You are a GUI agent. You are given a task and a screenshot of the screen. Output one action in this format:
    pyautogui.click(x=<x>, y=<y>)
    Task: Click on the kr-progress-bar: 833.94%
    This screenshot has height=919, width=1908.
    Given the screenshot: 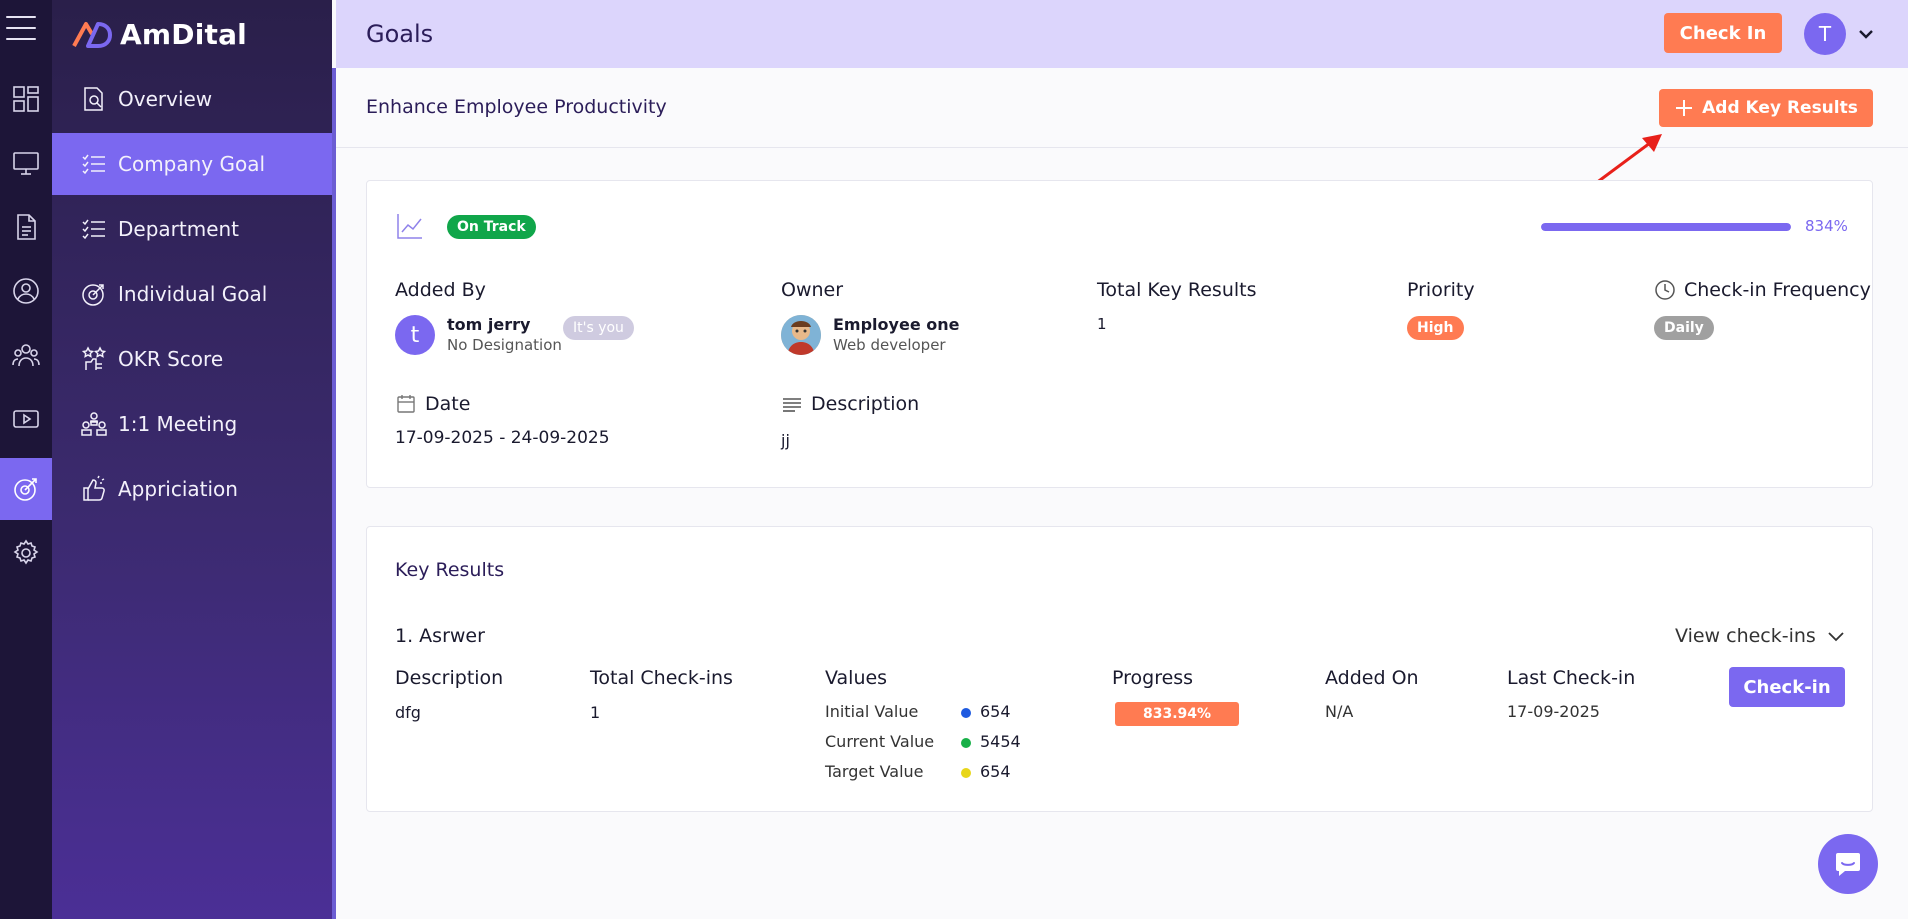 What is the action you would take?
    pyautogui.click(x=1177, y=714)
    